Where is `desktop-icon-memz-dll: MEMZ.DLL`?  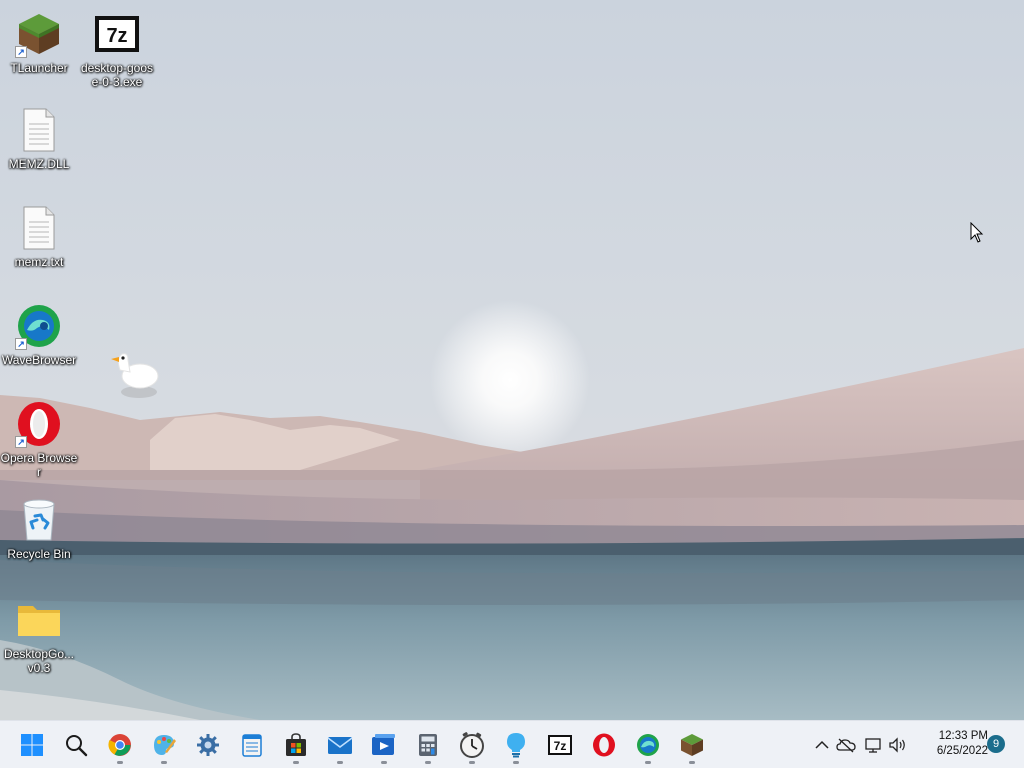
desktop-icon-memz-dll: MEMZ.DLL is located at coordinates (39, 138).